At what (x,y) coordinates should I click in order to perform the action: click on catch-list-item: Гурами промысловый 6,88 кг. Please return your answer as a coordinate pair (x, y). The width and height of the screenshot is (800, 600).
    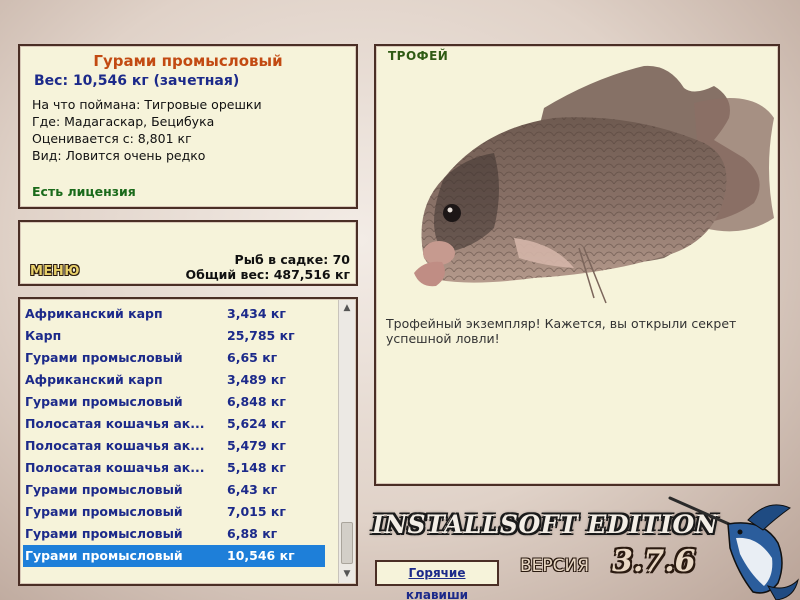
    Looking at the image, I should click on (174, 534).